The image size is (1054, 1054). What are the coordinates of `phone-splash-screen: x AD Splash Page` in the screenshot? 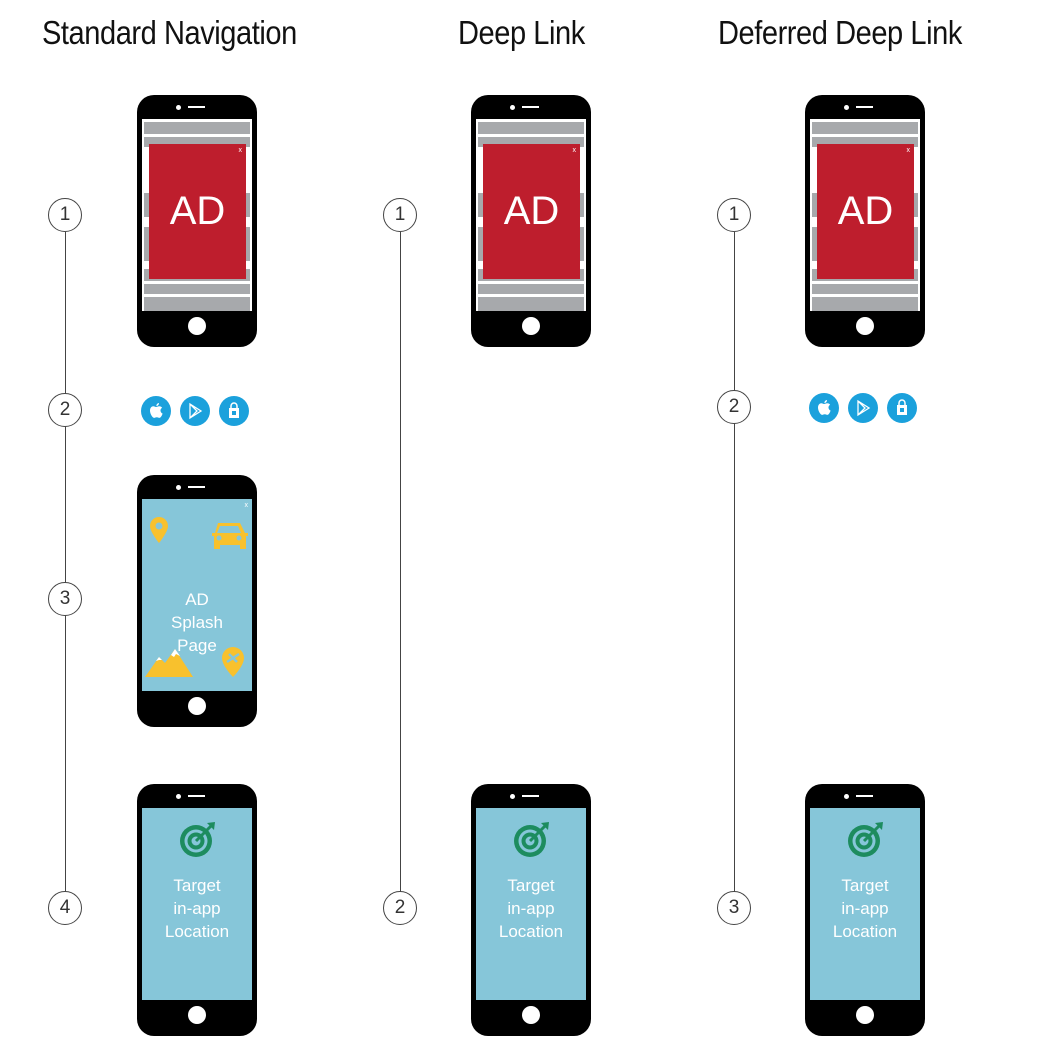 It's located at (197, 601).